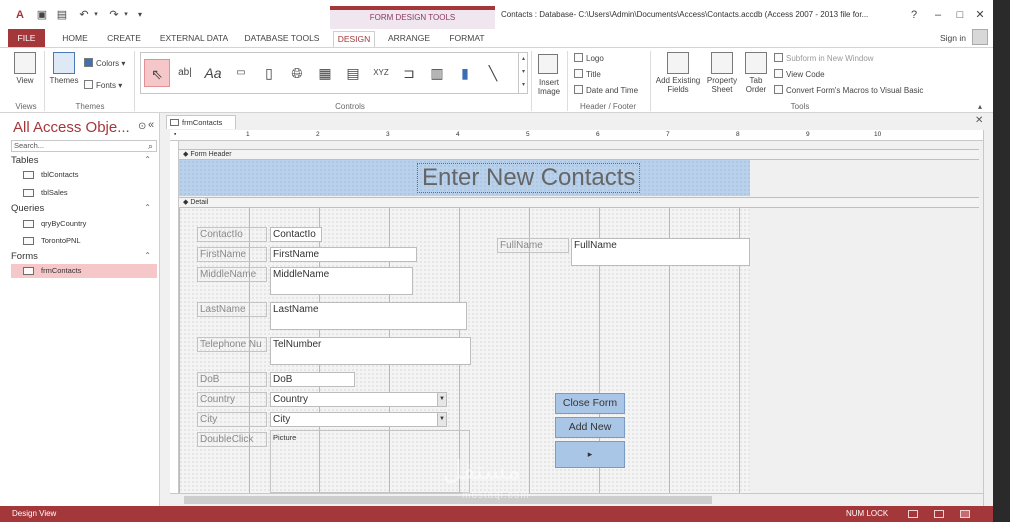 This screenshot has width=1010, height=522. What do you see at coordinates (232, 344) in the screenshot?
I see `telephone-label: Telephone Nu` at bounding box center [232, 344].